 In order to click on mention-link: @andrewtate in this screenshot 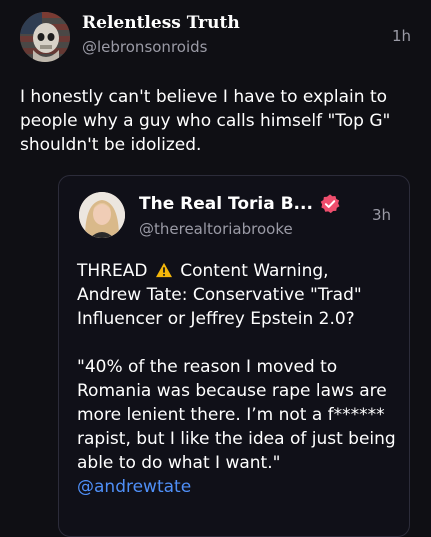, I will do `click(134, 487)`.